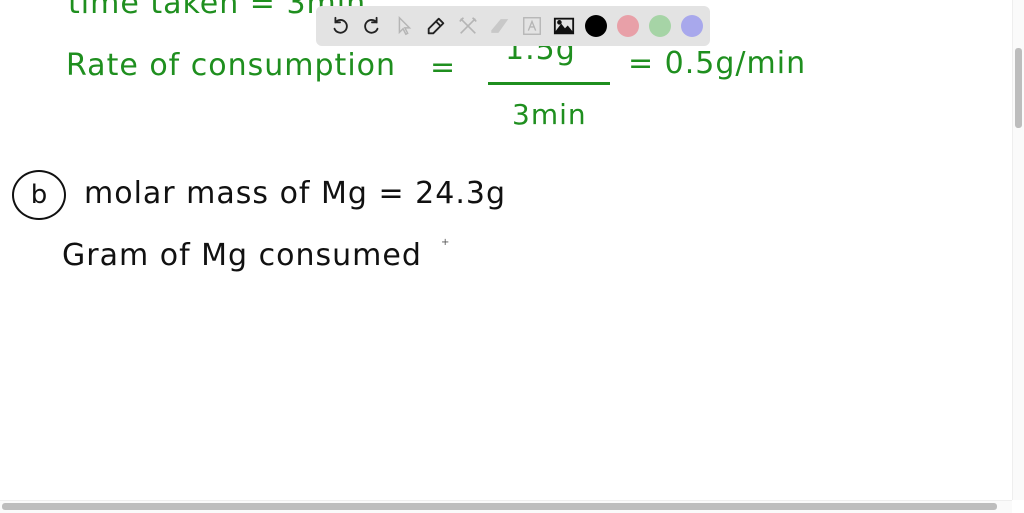  I want to click on note-molar-mass: molar mass of Mg = 24.3g, so click(295, 193).